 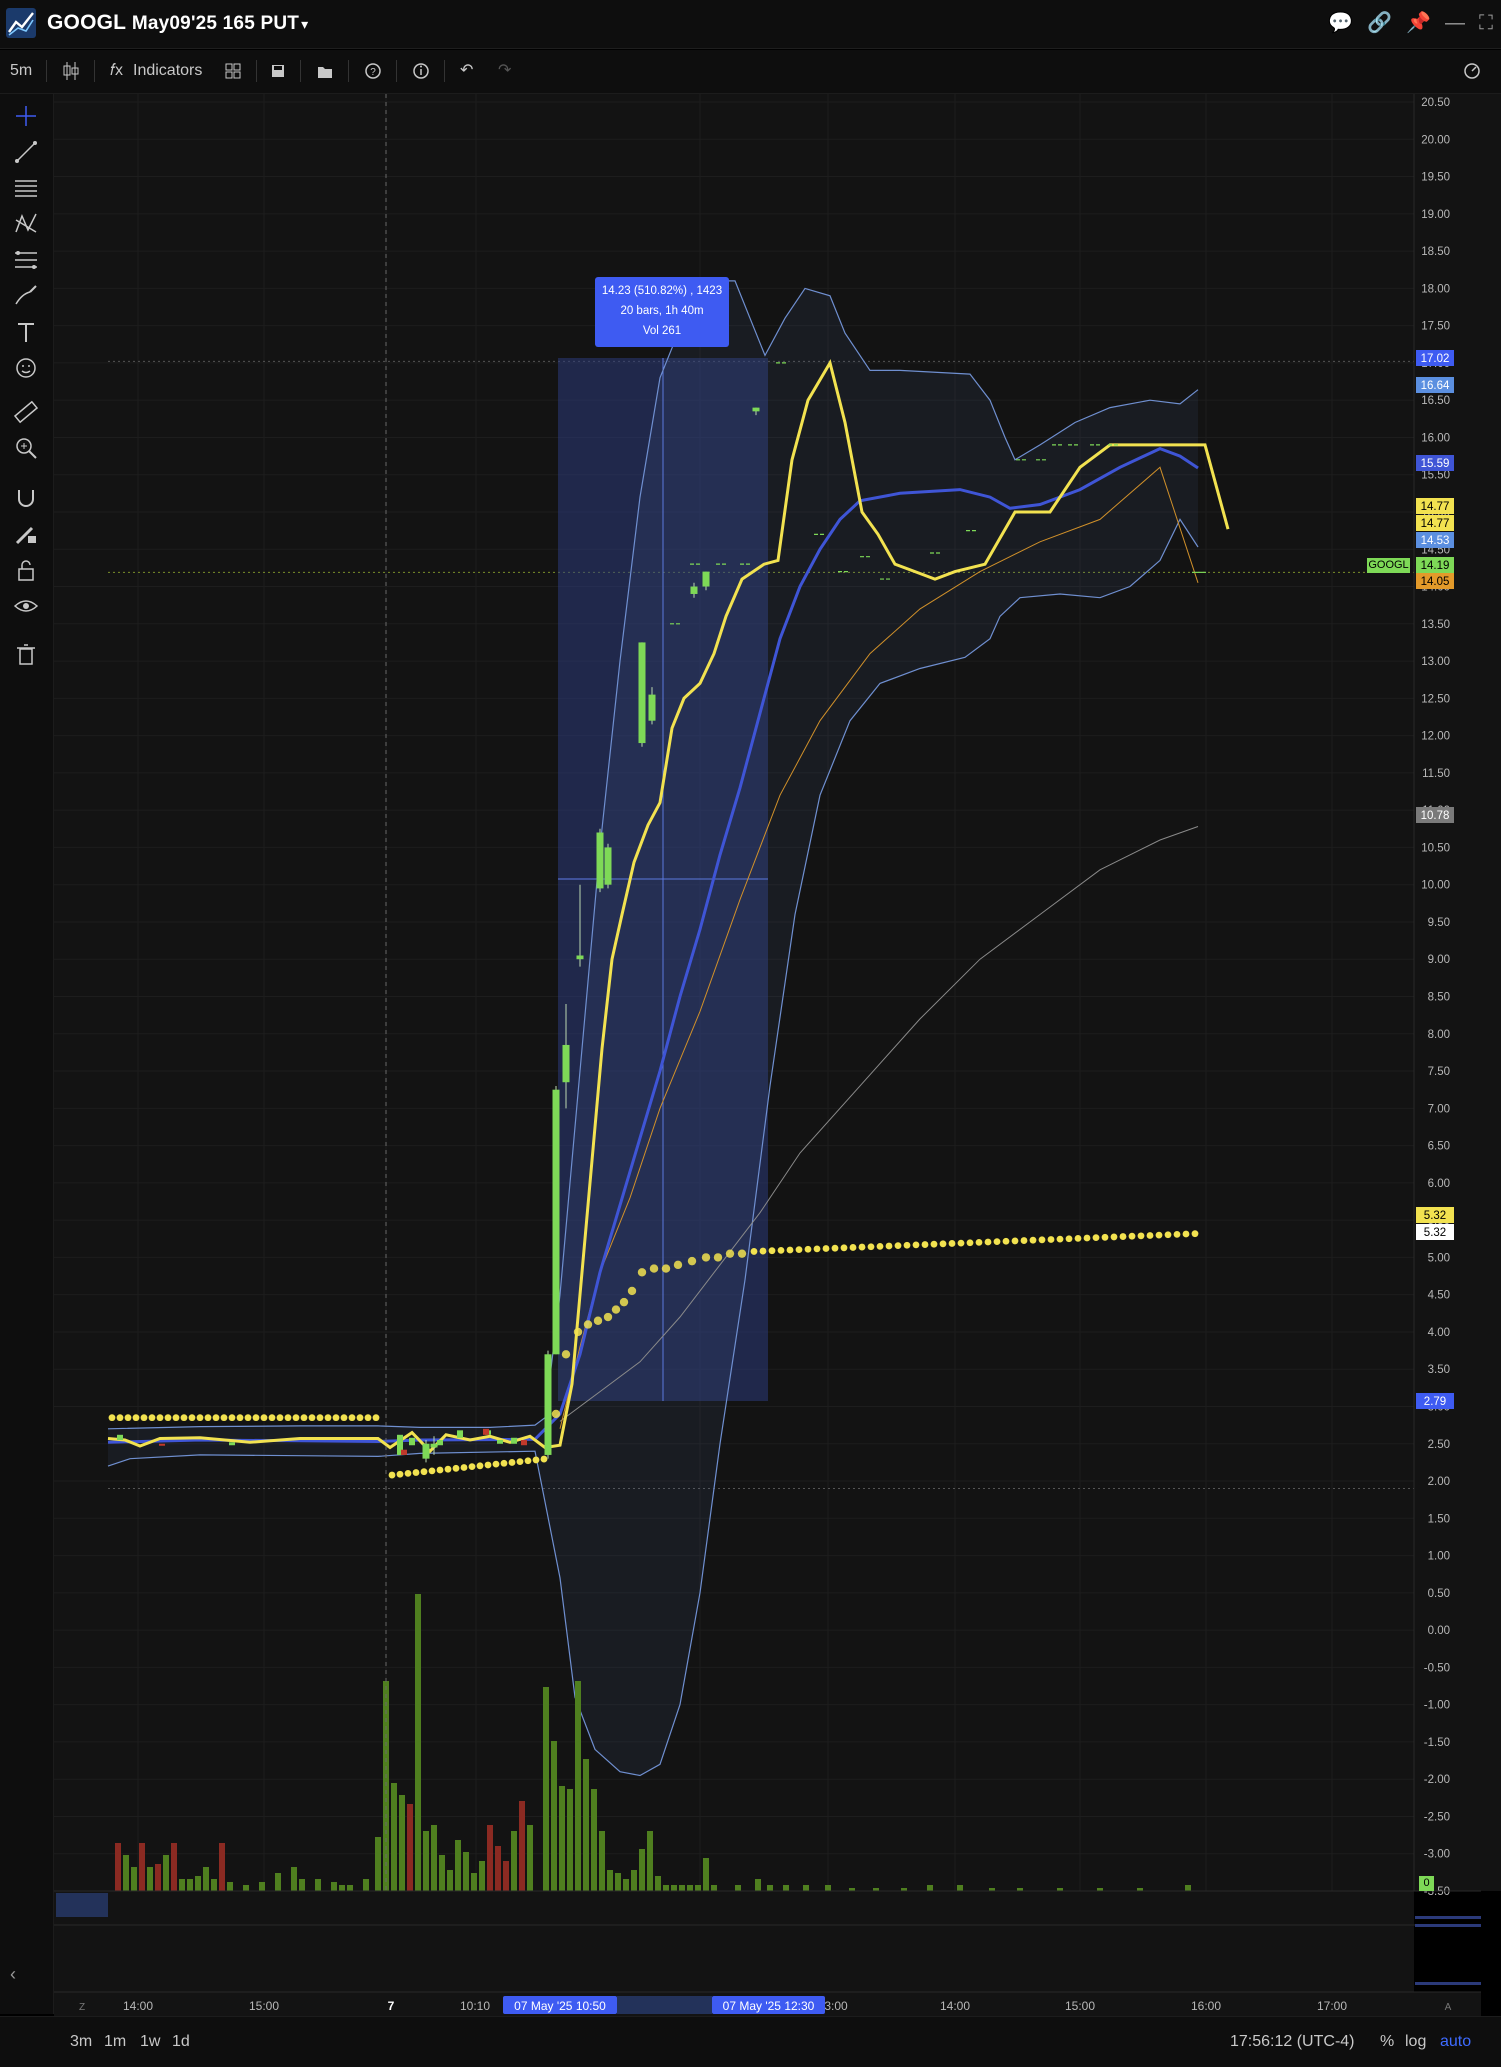 What do you see at coordinates (1435, 215) in the screenshot?
I see `y-tick-label: 19.00` at bounding box center [1435, 215].